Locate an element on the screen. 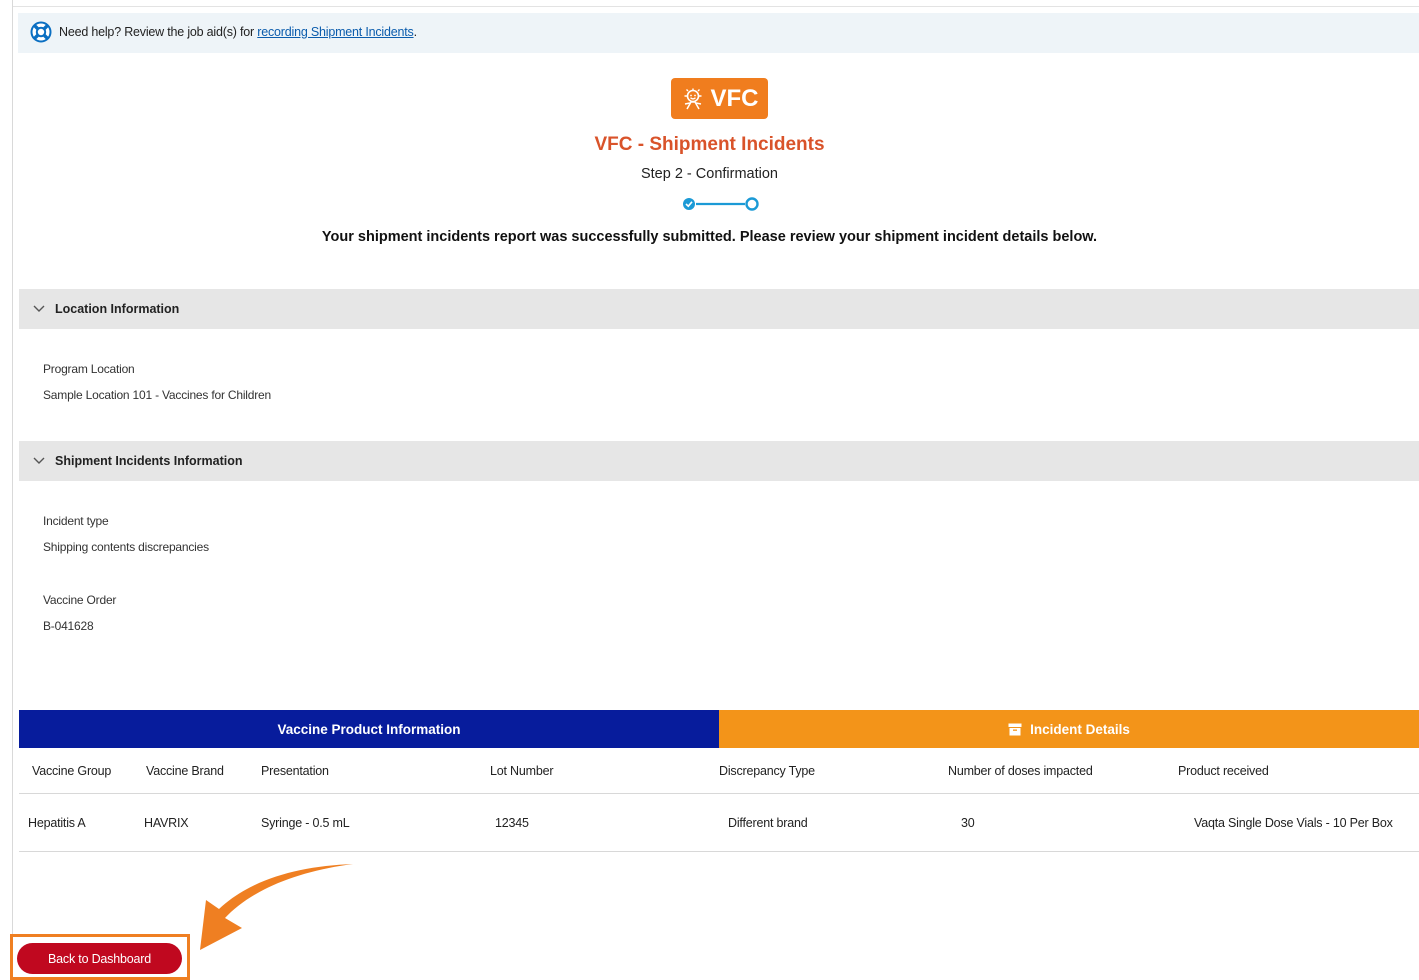  annotation-arrow-icon is located at coordinates (276, 907).